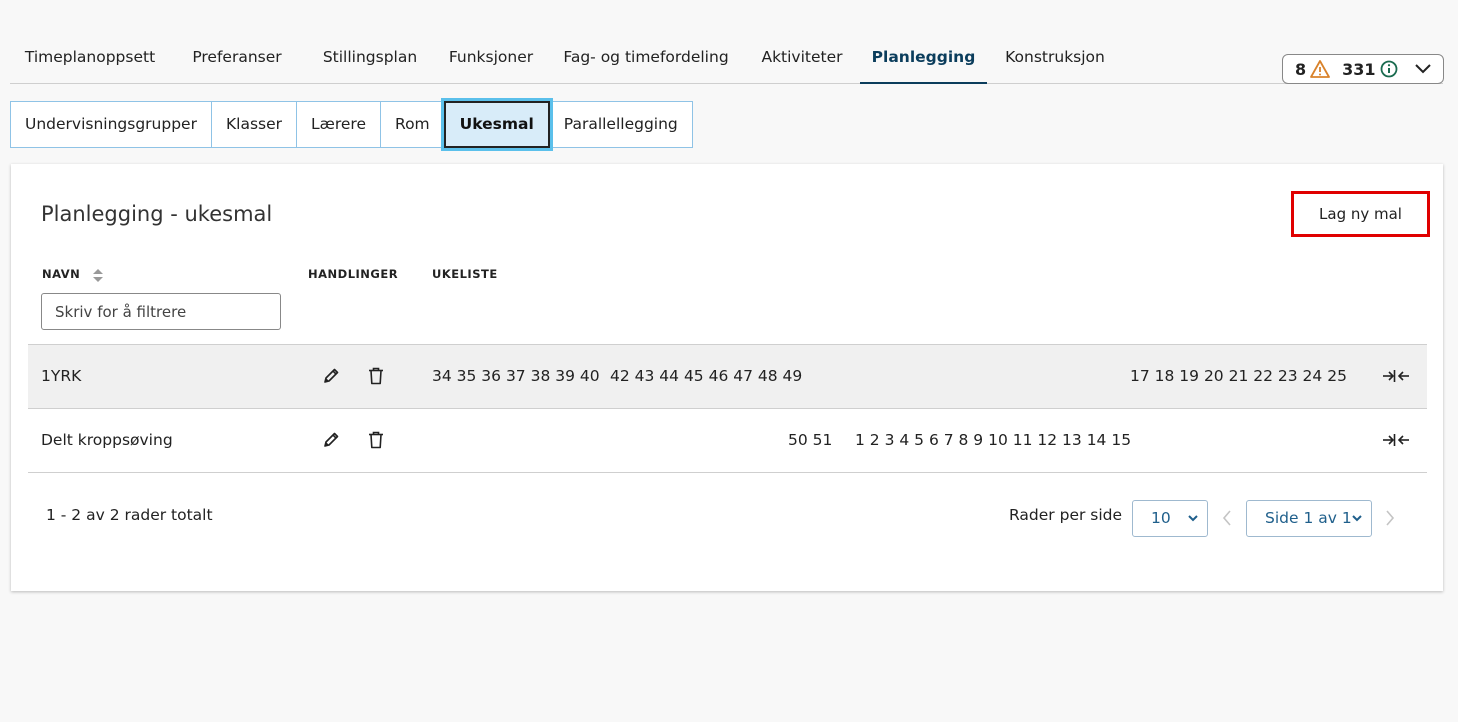 The height and width of the screenshot is (722, 1458). I want to click on weeks-segment: 50 51, so click(810, 440).